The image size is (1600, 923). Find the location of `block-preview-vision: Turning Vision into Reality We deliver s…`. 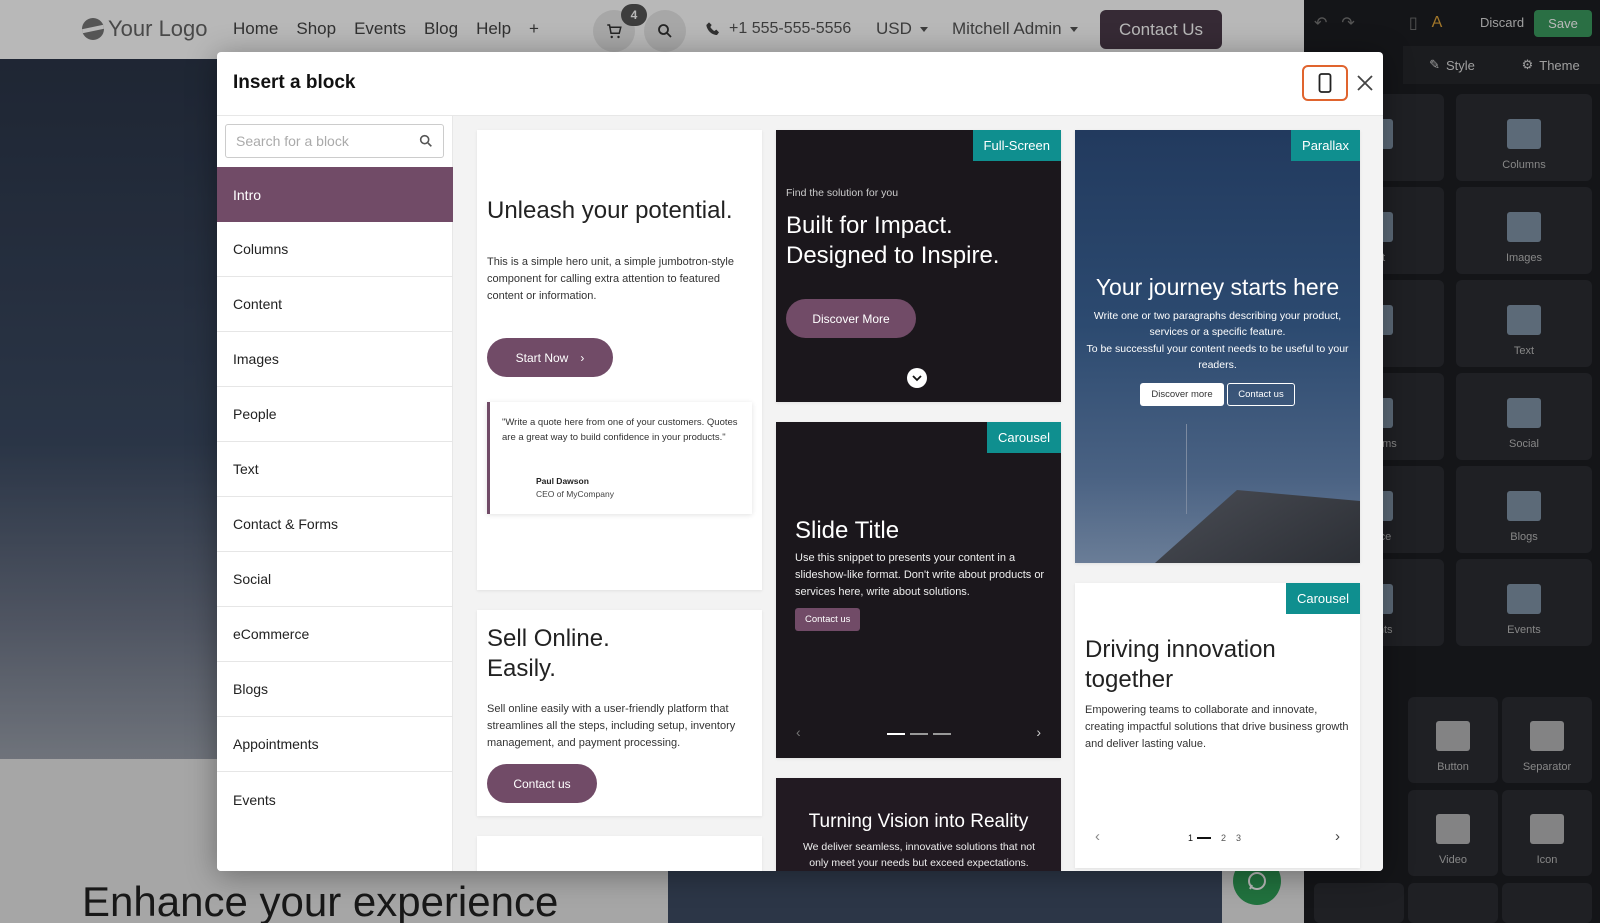

block-preview-vision: Turning Vision into Reality We deliver s… is located at coordinates (918, 824).